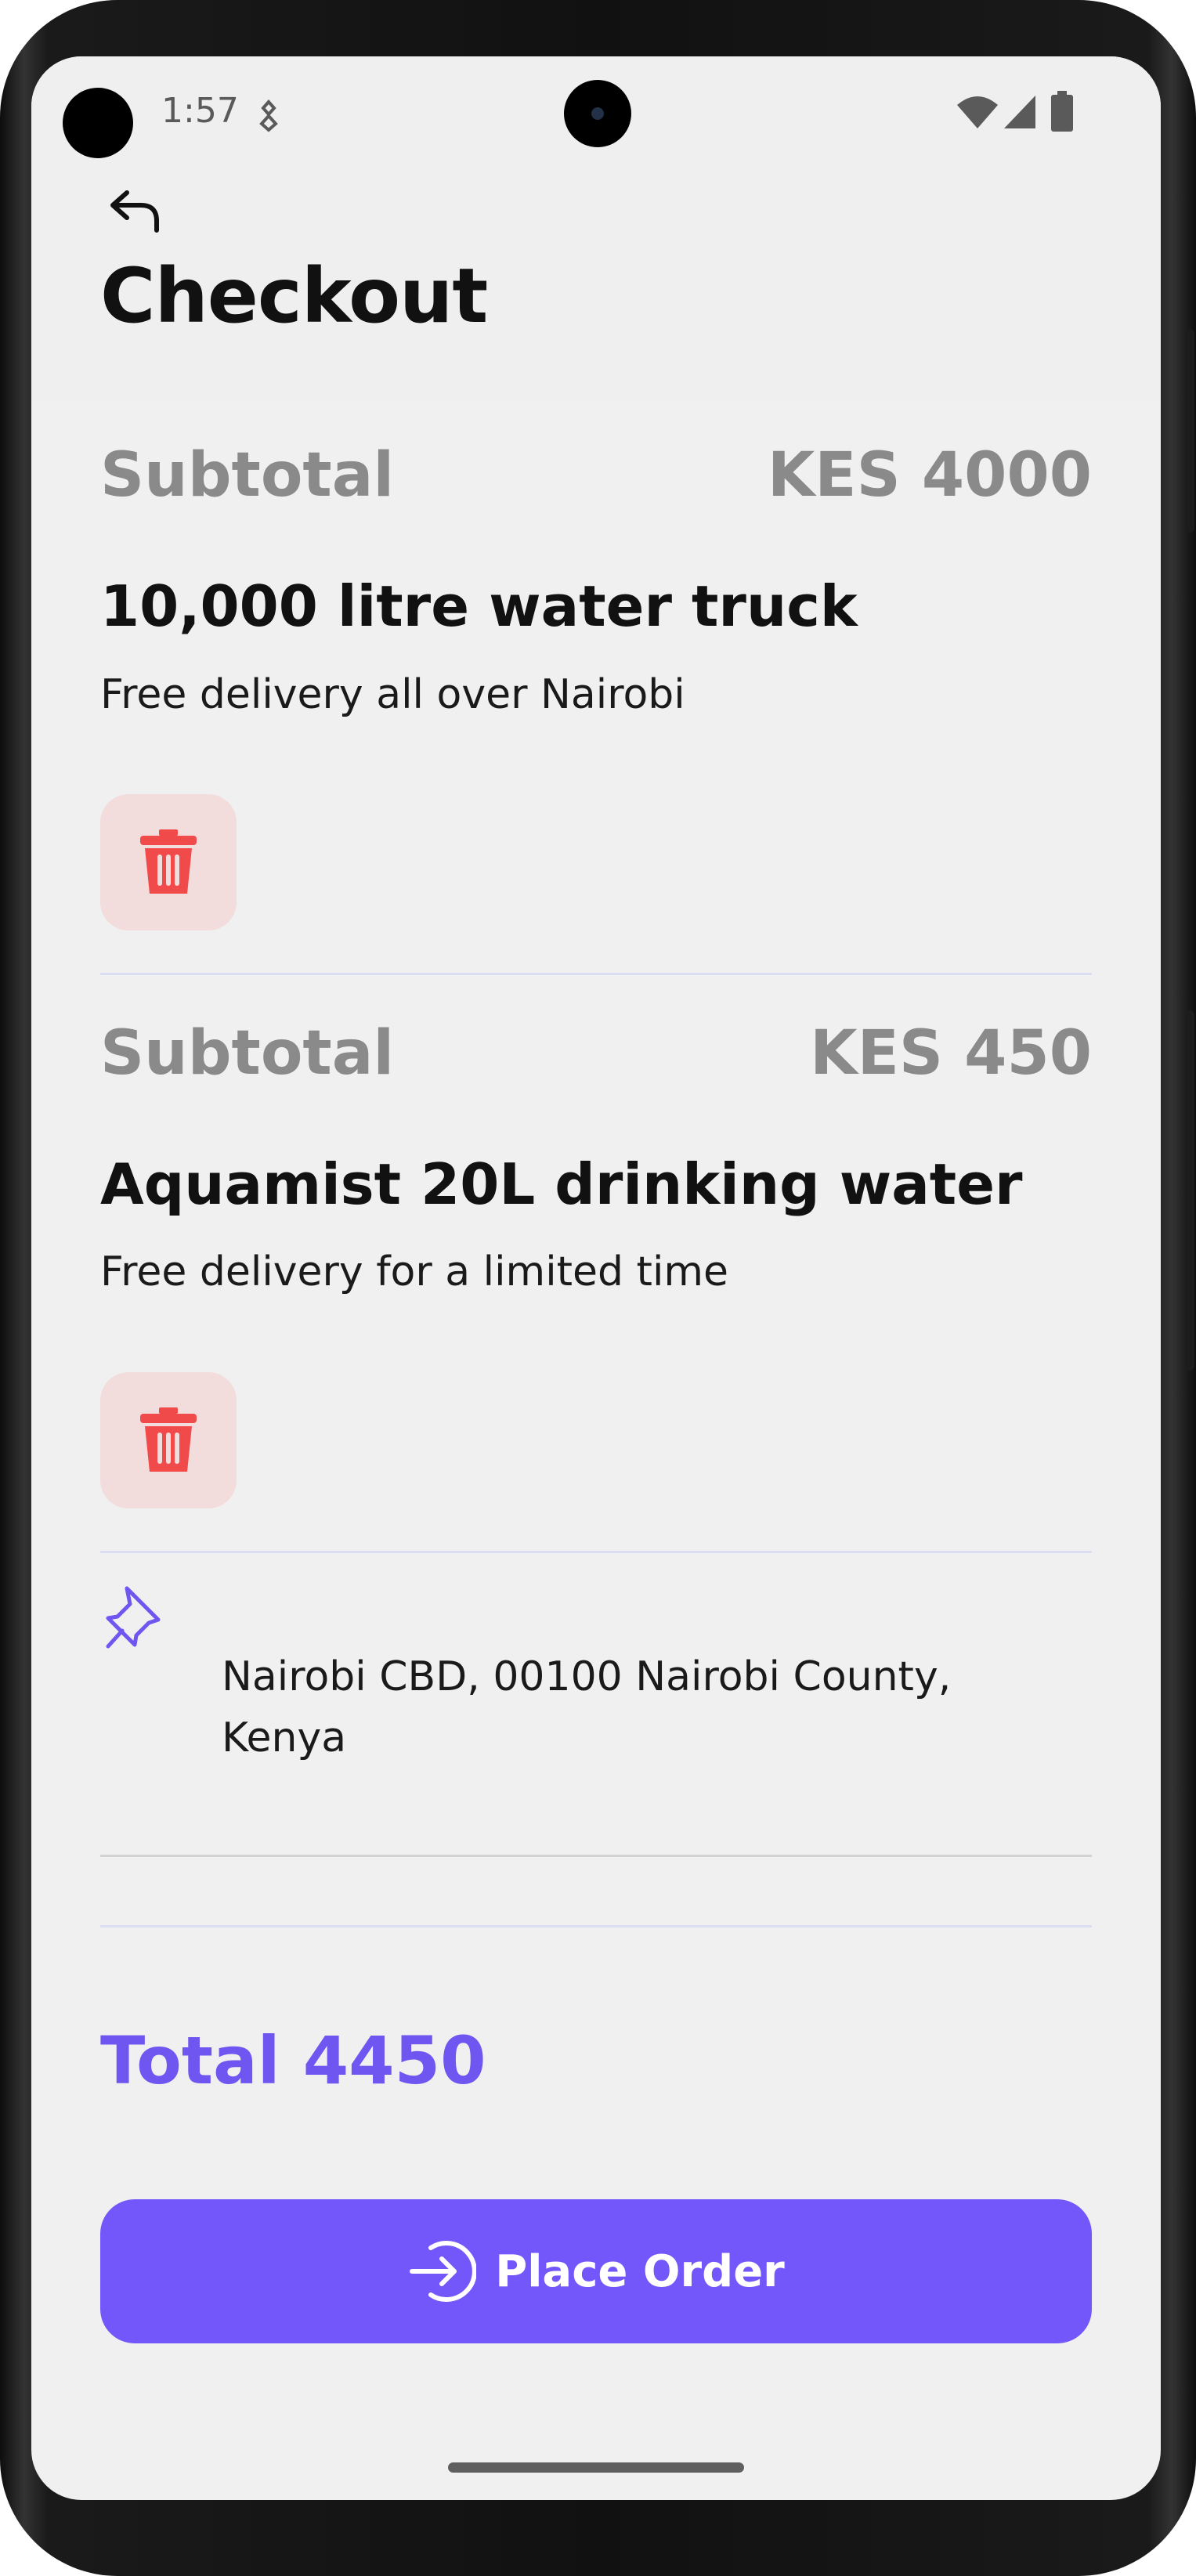 The image size is (1196, 2576). Describe the element at coordinates (1019, 112) in the screenshot. I see `signal-icon` at that location.